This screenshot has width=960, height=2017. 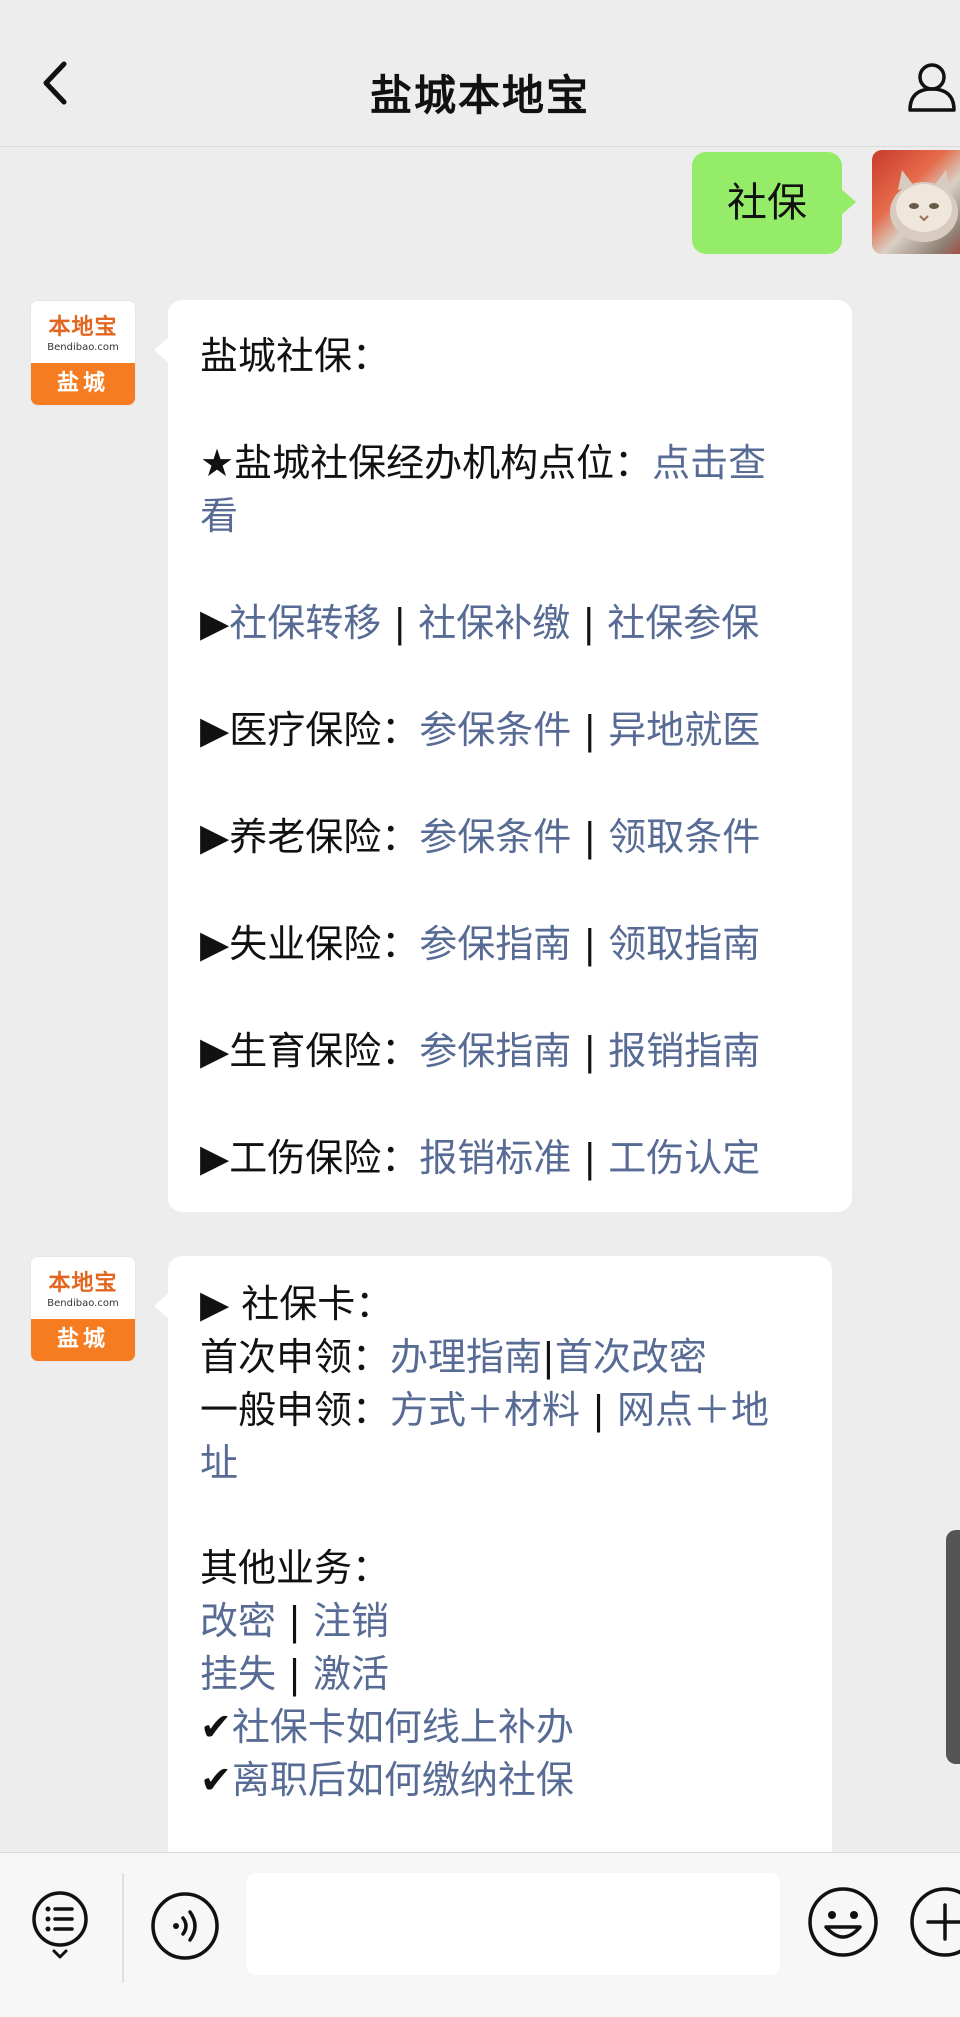 What do you see at coordinates (485, 1410) in the screenshot?
I see `method-materials-link: 方式＋材料` at bounding box center [485, 1410].